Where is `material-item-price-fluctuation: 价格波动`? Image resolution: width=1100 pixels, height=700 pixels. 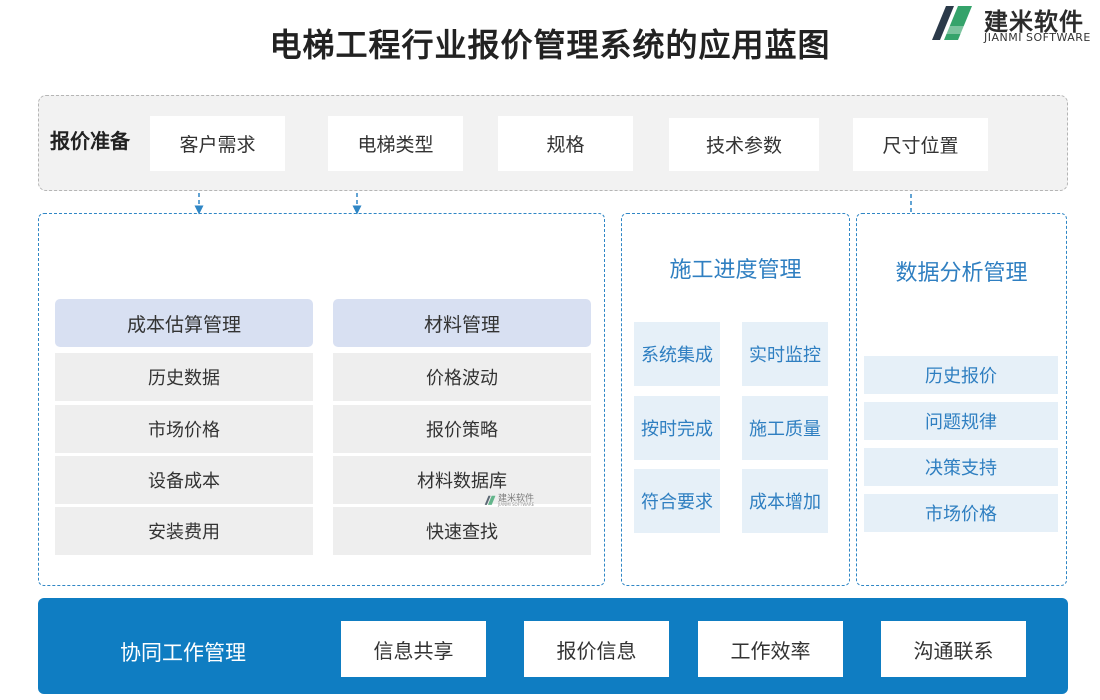
material-item-price-fluctuation: 价格波动 is located at coordinates (462, 377).